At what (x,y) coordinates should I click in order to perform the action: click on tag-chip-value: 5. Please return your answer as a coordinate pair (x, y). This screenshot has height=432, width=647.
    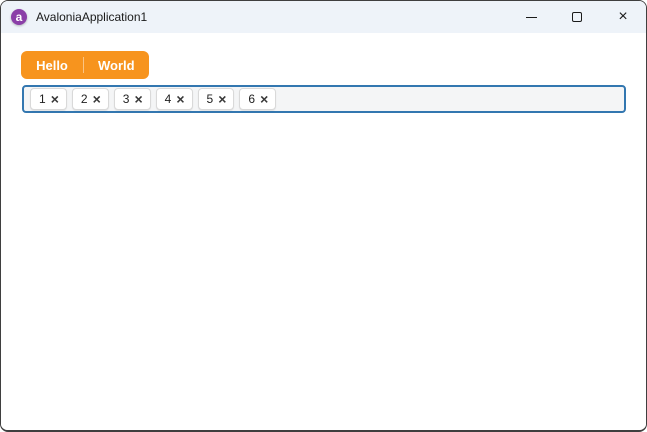
    Looking at the image, I should click on (210, 99).